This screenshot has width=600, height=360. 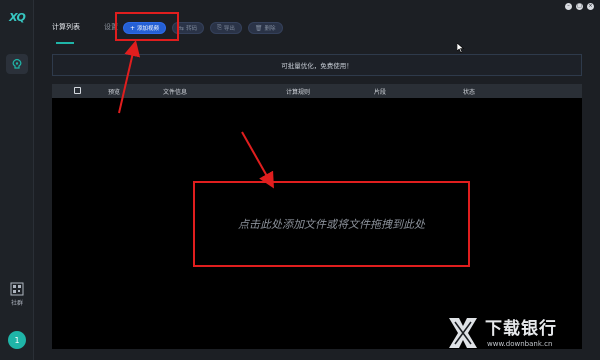 What do you see at coordinates (317, 91) in the screenshot?
I see `table-header: 预览 文件信息 计算规则 片段 状态` at bounding box center [317, 91].